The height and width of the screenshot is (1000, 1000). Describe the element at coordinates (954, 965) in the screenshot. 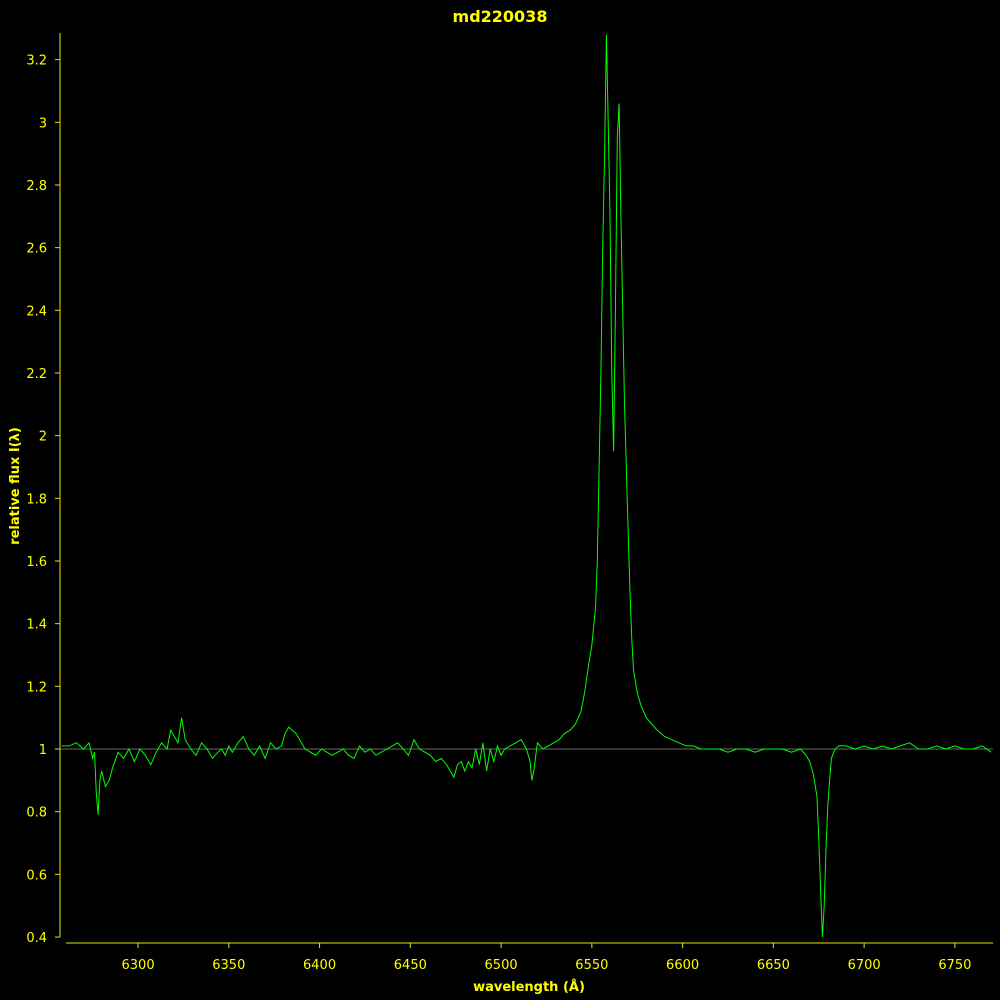

I see `x-tick-label: 6750` at that location.